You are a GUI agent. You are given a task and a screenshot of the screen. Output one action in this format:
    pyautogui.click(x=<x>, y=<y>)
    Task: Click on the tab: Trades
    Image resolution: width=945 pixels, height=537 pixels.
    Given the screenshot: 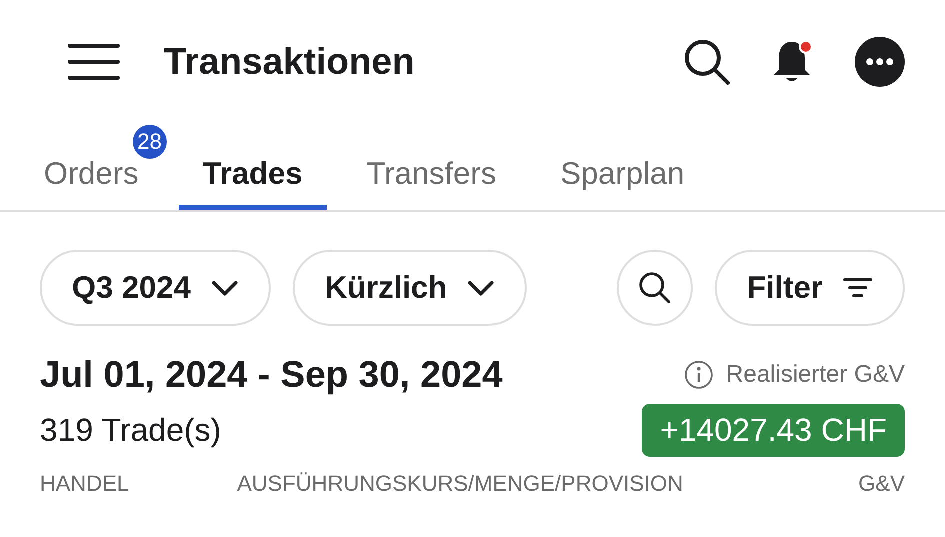 What is the action you would take?
    pyautogui.click(x=252, y=167)
    